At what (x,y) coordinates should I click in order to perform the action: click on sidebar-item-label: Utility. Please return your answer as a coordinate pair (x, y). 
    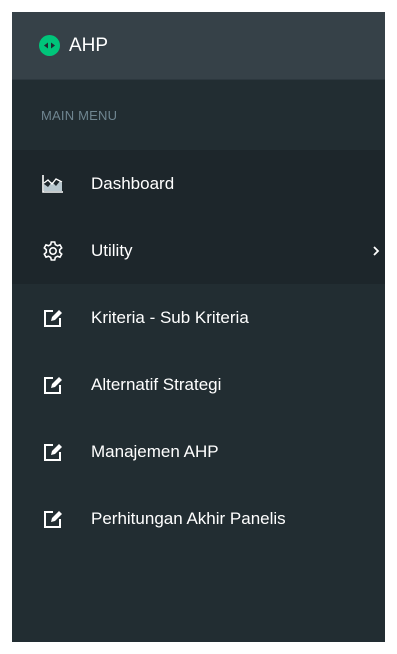
    Looking at the image, I should click on (112, 250).